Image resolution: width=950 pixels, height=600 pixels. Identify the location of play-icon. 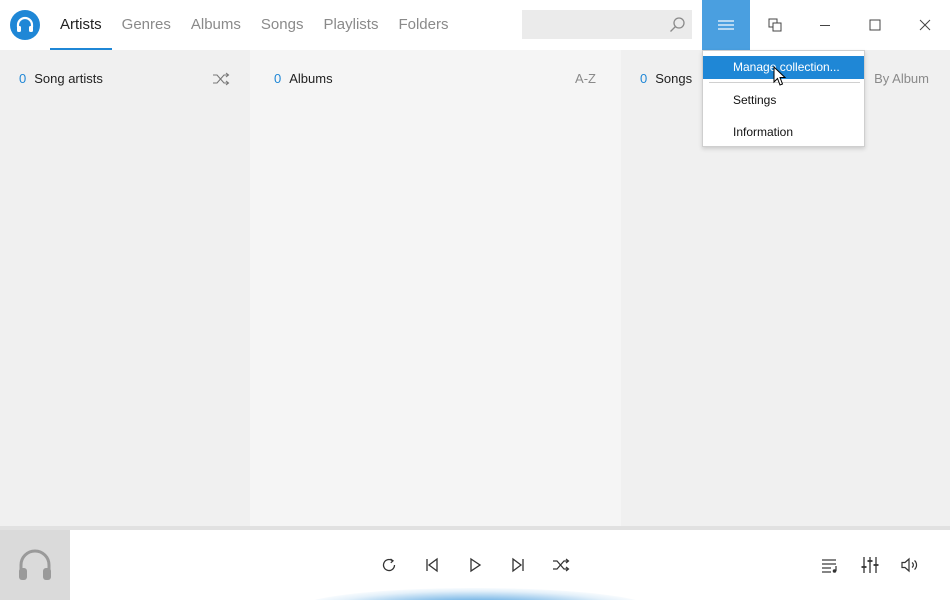
(476, 565).